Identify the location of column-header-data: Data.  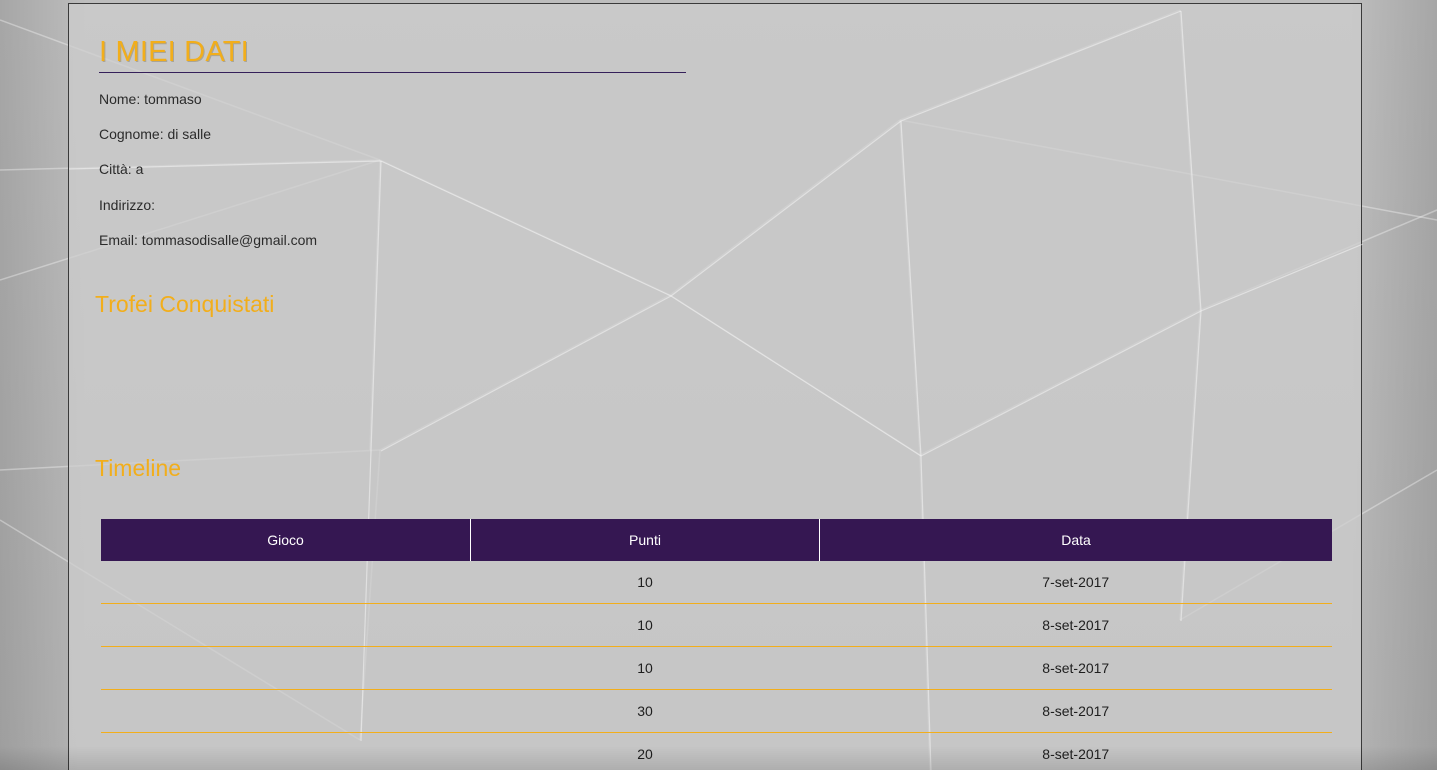
(1075, 540).